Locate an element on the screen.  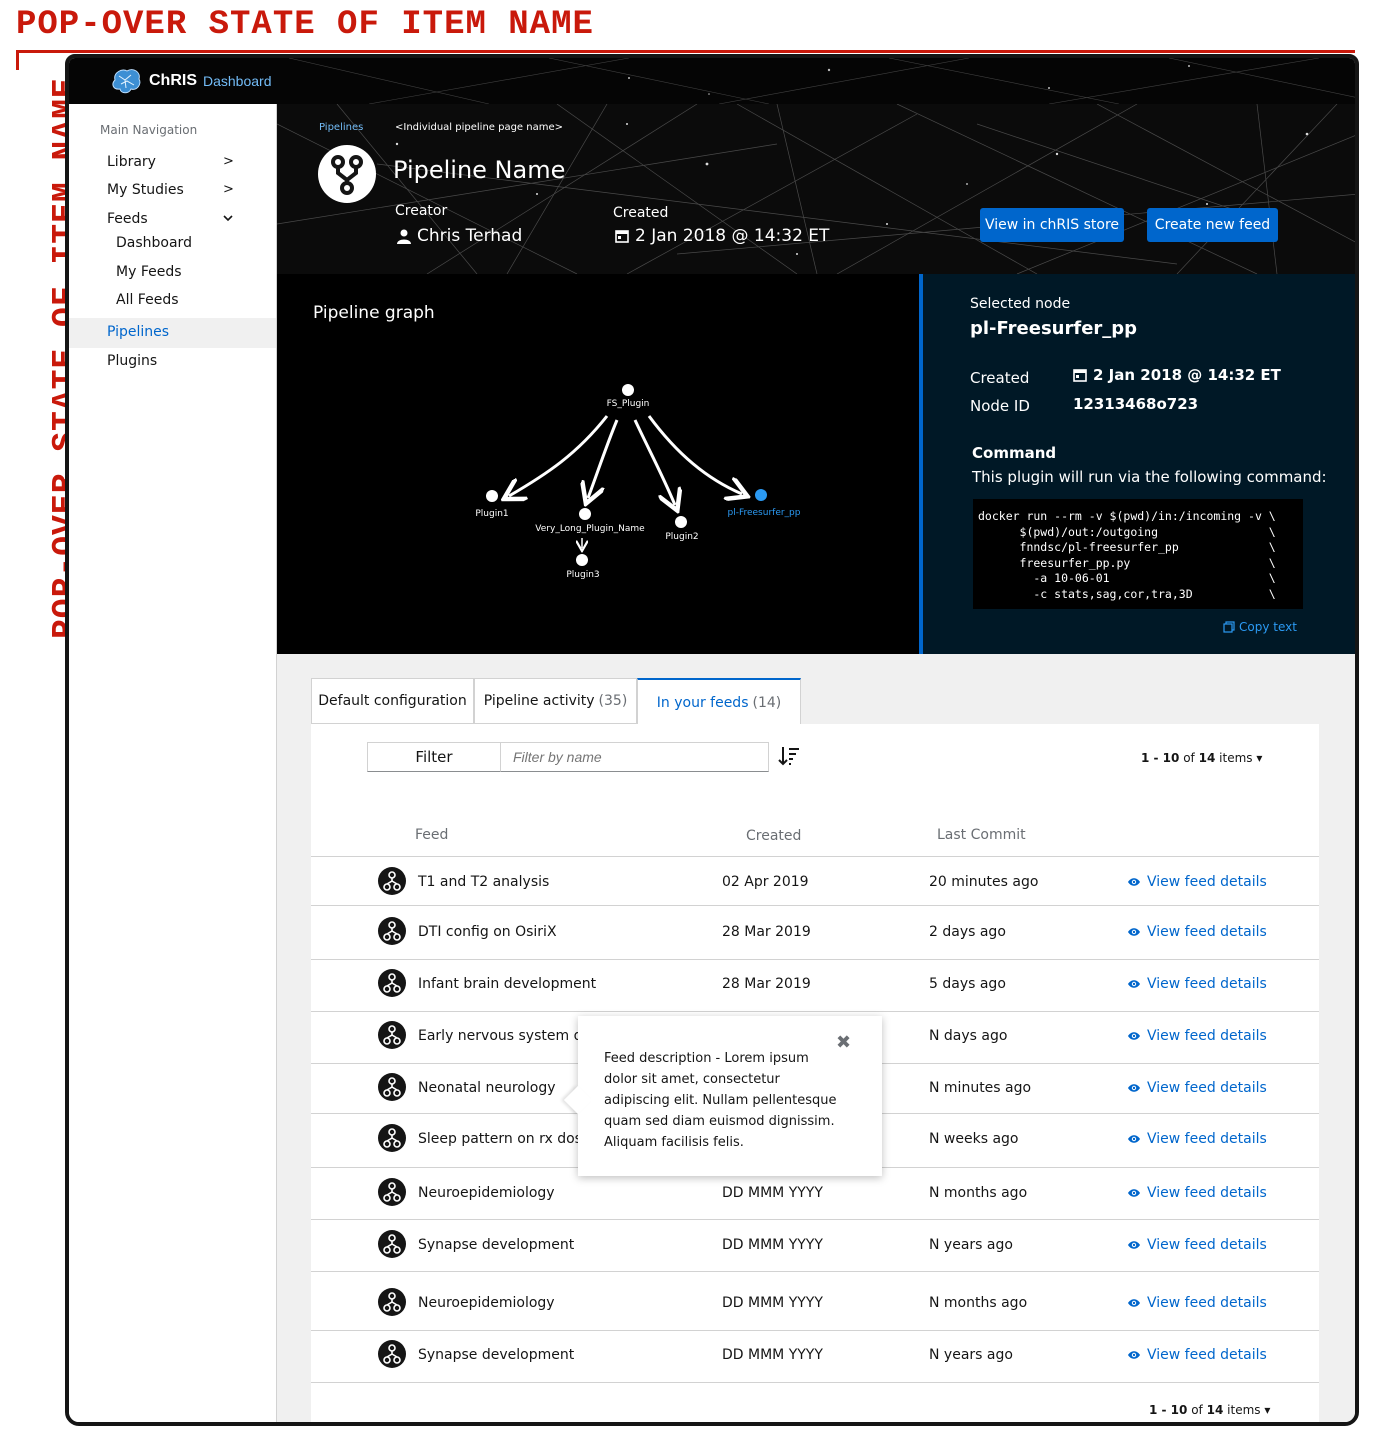
feed-name: DTI config on OsiriX is located at coordinates (487, 932).